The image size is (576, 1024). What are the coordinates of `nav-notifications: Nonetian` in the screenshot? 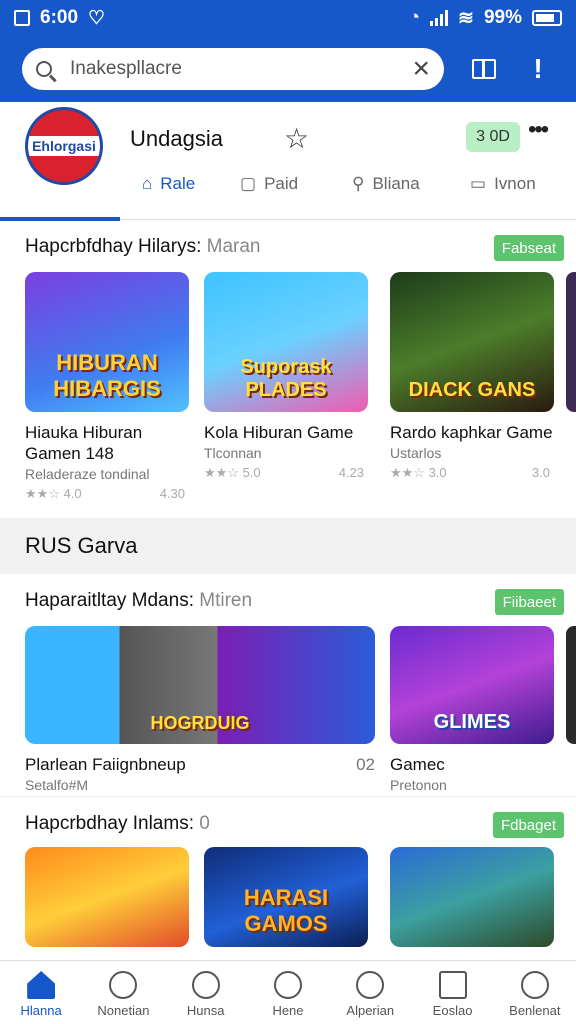 It's located at (123, 992).